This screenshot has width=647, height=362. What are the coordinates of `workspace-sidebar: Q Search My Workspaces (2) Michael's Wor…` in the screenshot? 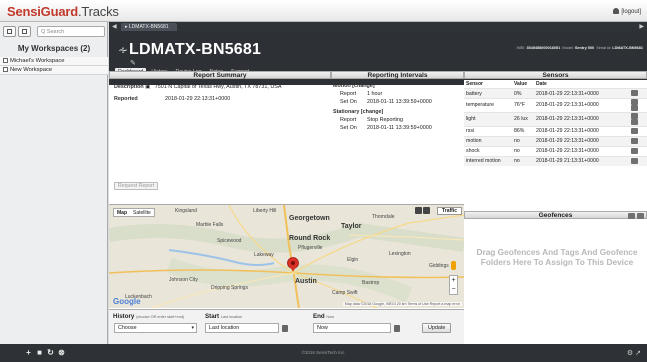 It's located at (54, 183).